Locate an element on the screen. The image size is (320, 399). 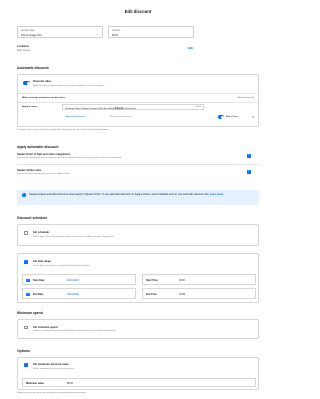
locations-value: Main Square is located at coordinates (24, 50).